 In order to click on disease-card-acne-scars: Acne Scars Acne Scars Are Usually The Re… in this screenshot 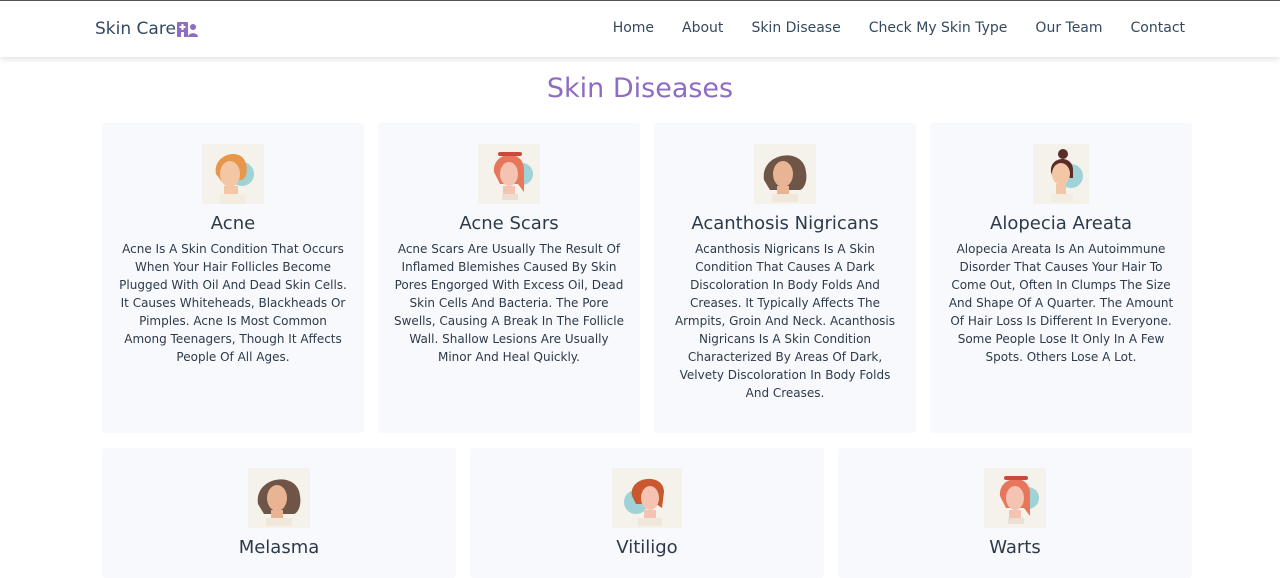, I will do `click(509, 278)`.